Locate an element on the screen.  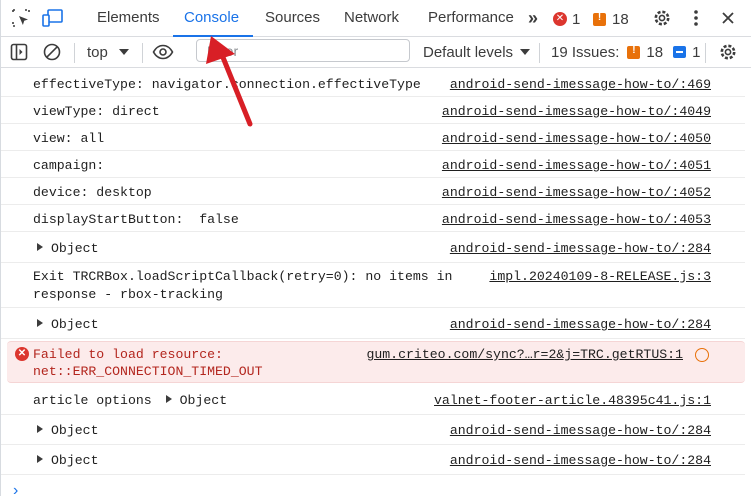
live-expression-eye-icon is located at coordinates (163, 52).